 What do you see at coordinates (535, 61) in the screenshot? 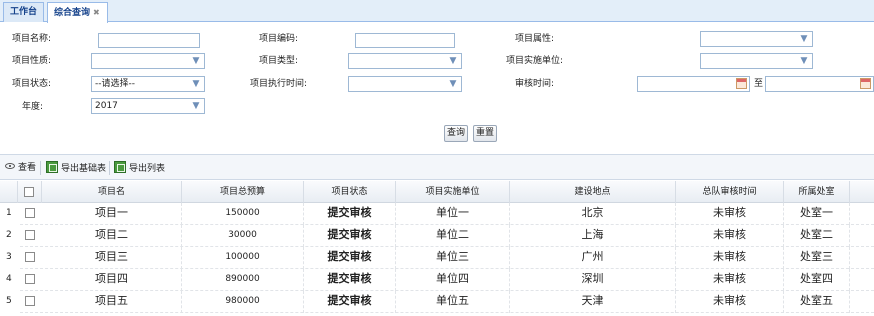
I see `impl-unit-label: 项目实施单位:` at bounding box center [535, 61].